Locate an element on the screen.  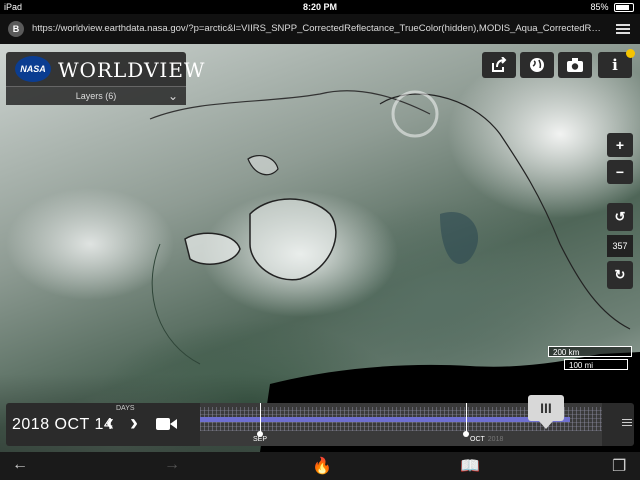
share-icon is located at coordinates (499, 64).